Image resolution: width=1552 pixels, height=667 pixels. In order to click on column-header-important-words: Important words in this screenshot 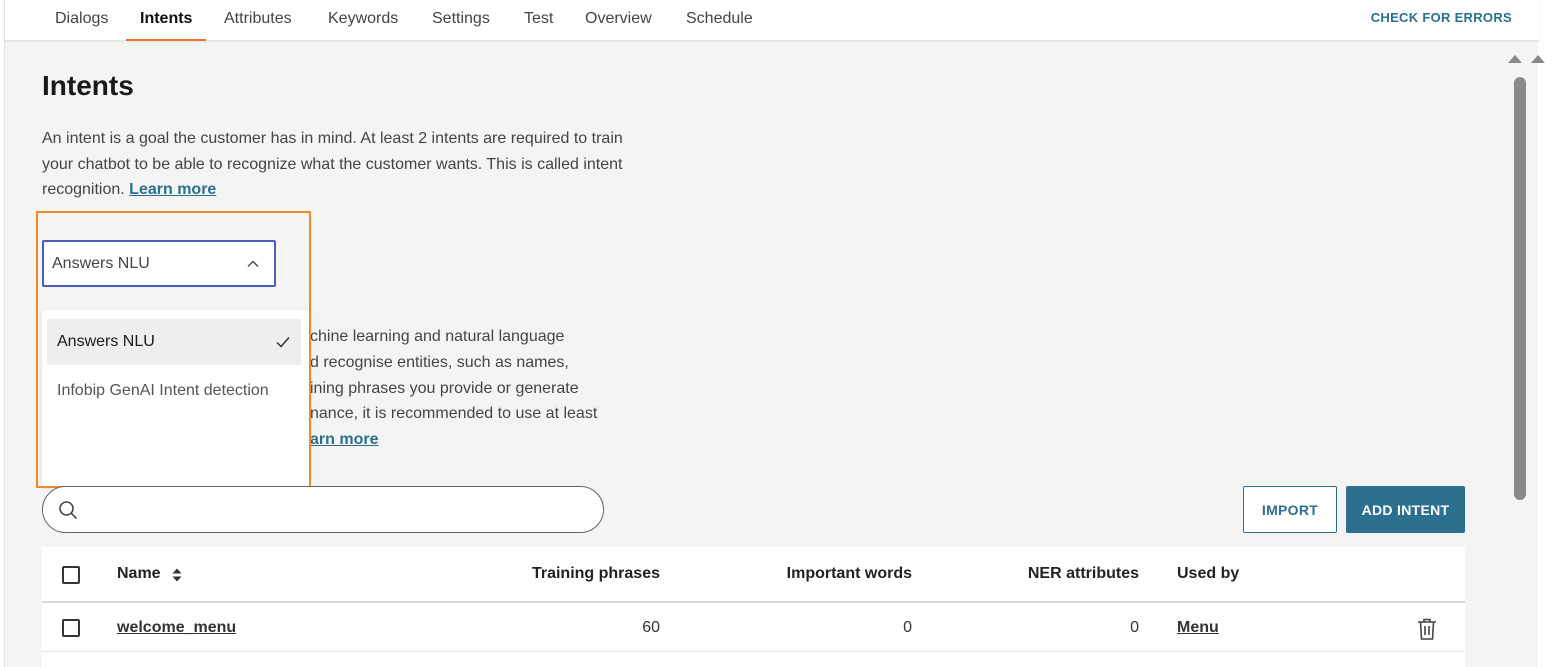, I will do `click(849, 573)`.